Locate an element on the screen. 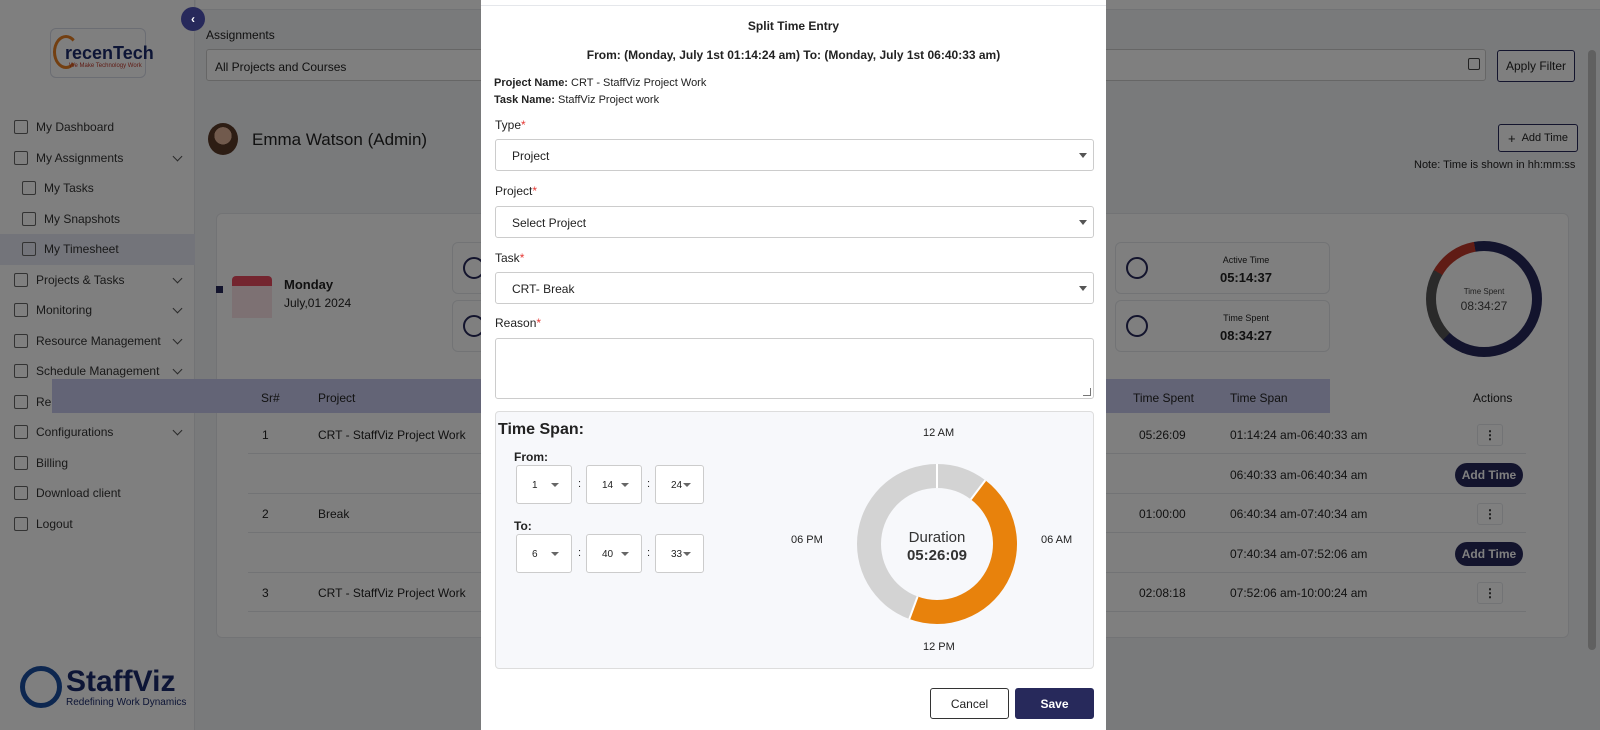 Image resolution: width=1600 pixels, height=730 pixels. task-label: Task* is located at coordinates (509, 258).